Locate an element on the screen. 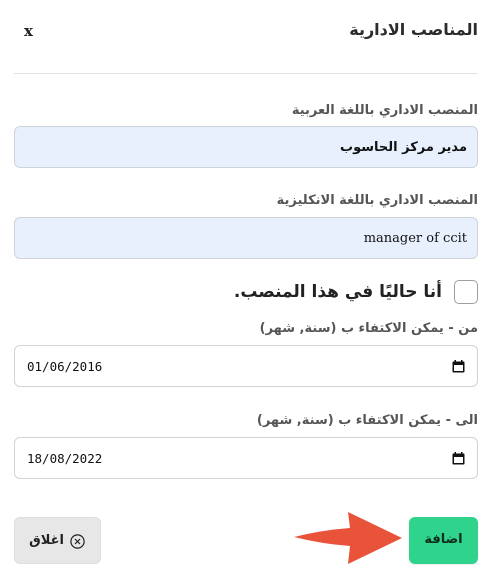 This screenshot has width=492, height=579. current-position-label: أنا حاليًا في هذا المنصب. is located at coordinates (337, 292).